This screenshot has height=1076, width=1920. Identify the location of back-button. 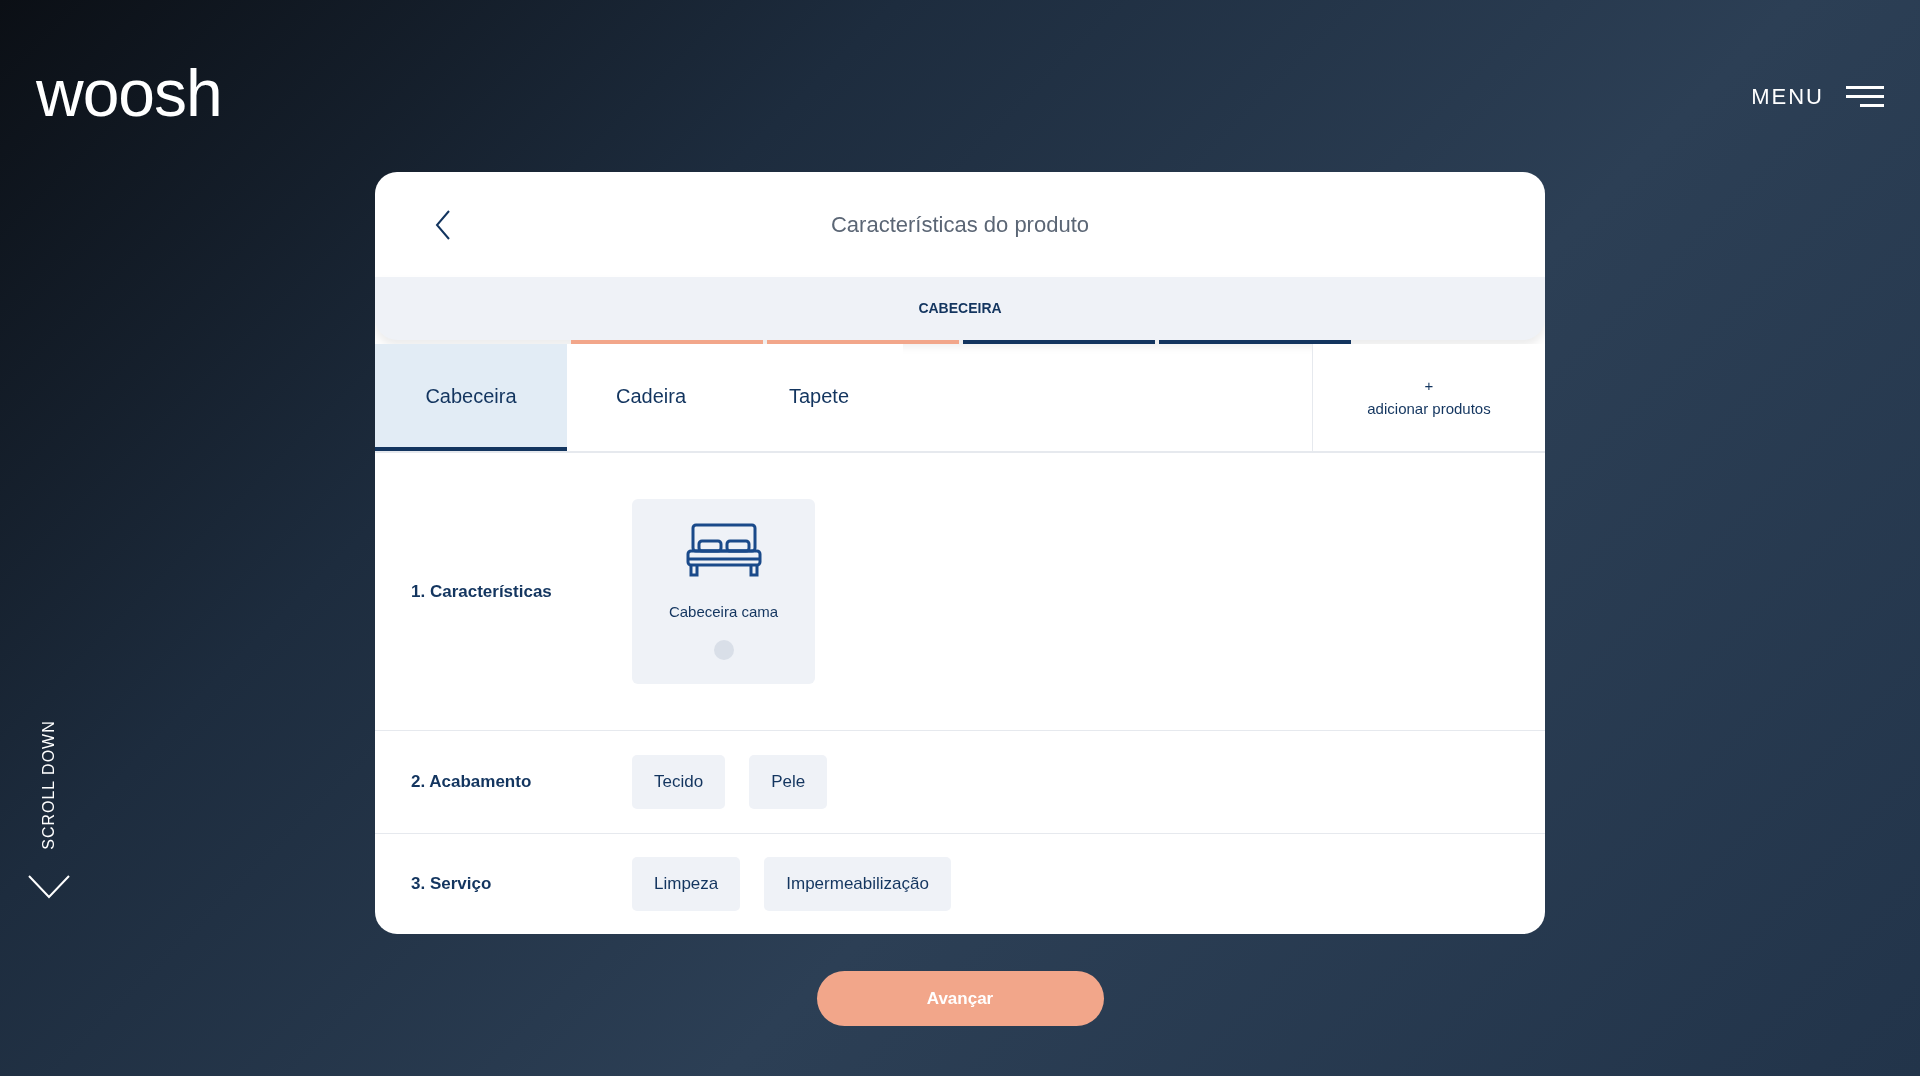
(443, 225).